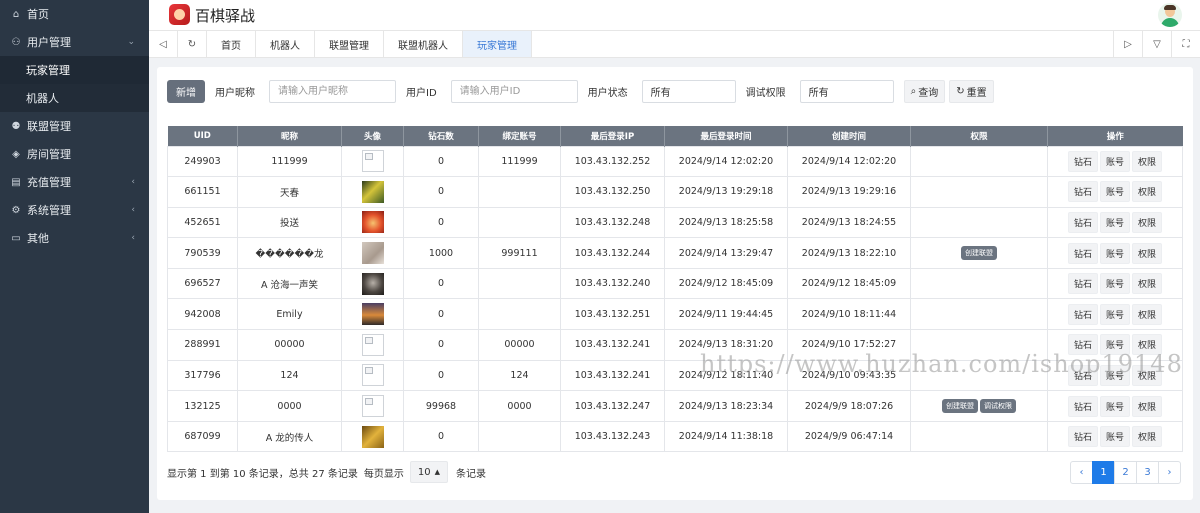  What do you see at coordinates (74, 70) in the screenshot?
I see `sidebar-subitem-0: 玩家管理` at bounding box center [74, 70].